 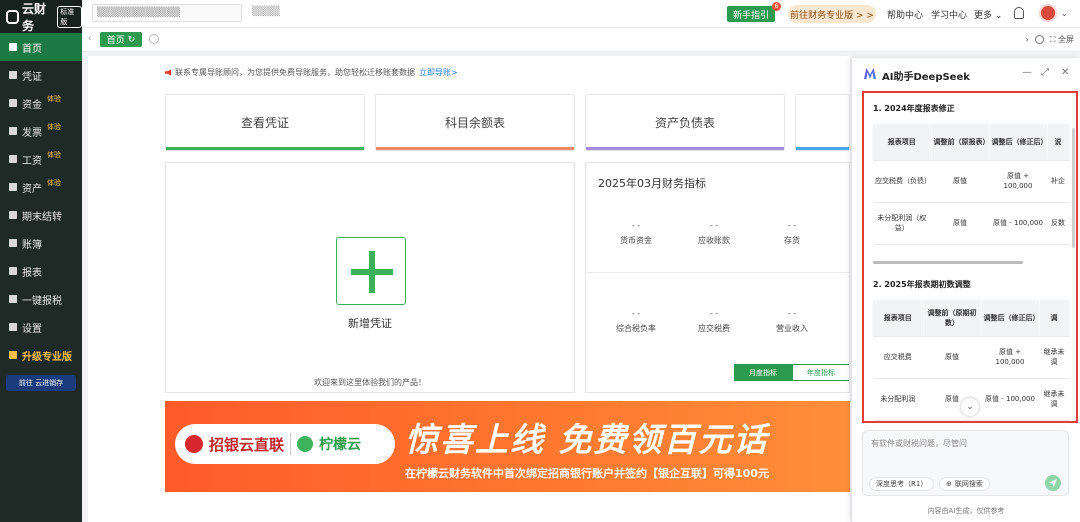 What do you see at coordinates (371, 271) in the screenshot?
I see `add-voucher-button` at bounding box center [371, 271].